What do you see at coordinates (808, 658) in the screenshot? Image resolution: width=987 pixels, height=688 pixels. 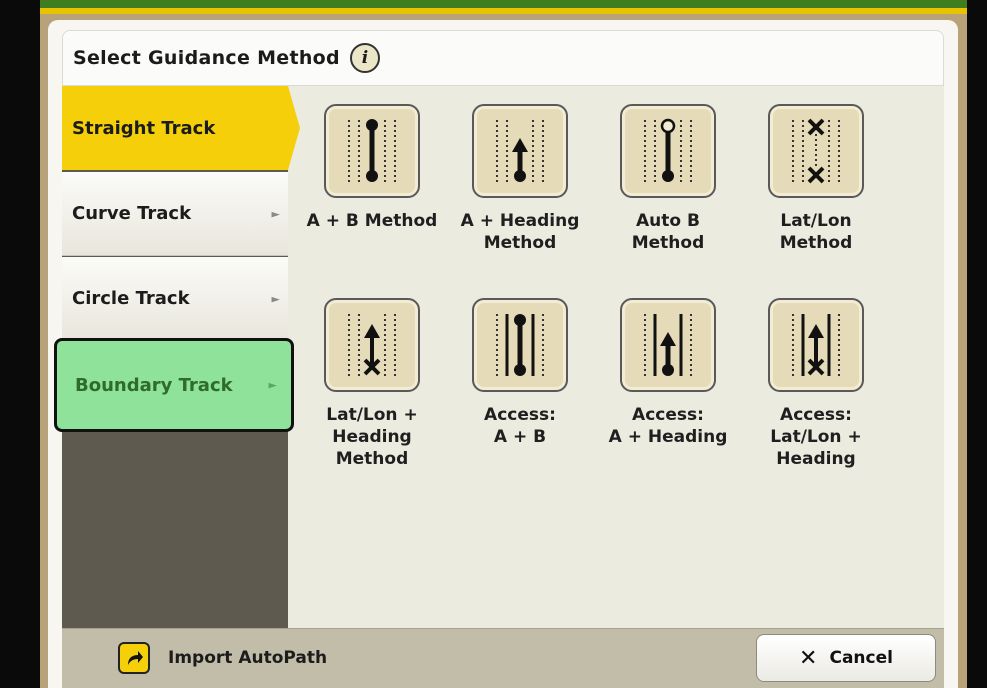 I see `close-icon: ✕` at bounding box center [808, 658].